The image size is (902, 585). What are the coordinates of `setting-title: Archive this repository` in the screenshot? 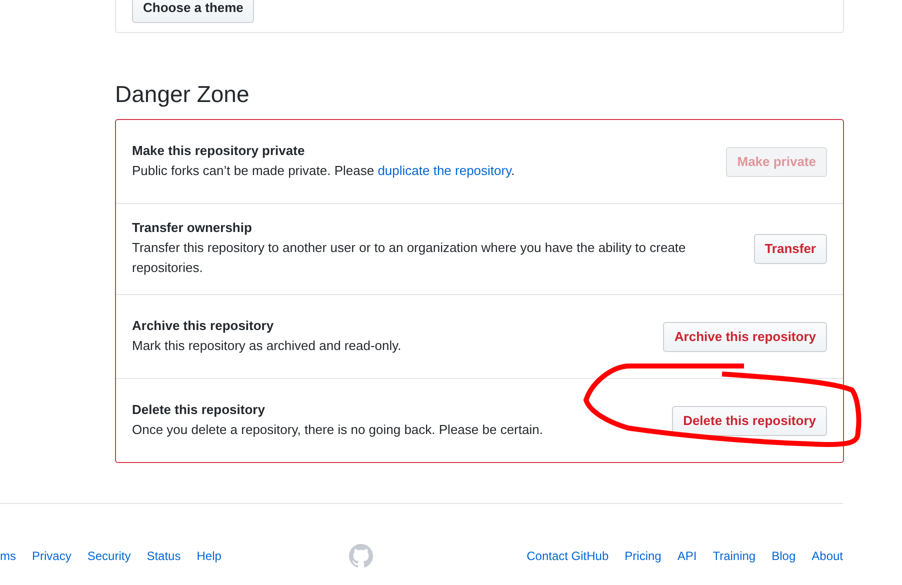 It's located at (203, 325).